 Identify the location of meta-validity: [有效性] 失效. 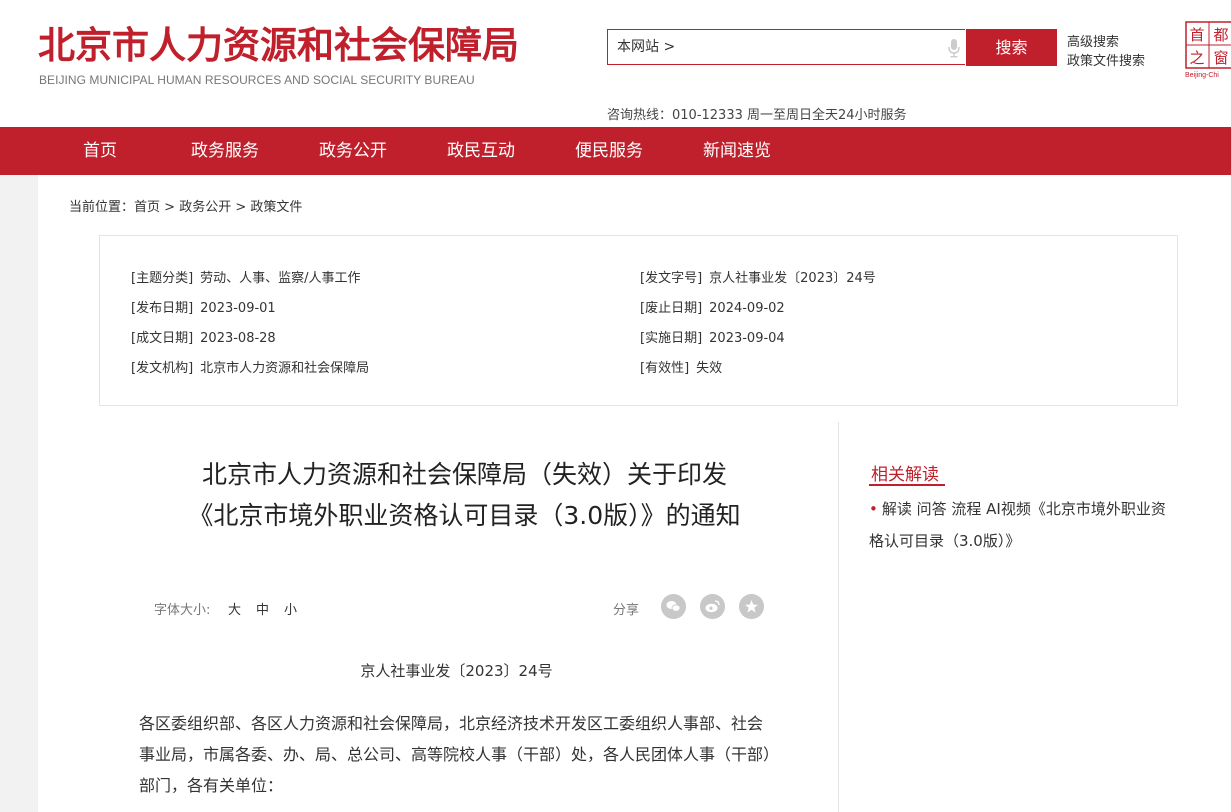
(681, 368).